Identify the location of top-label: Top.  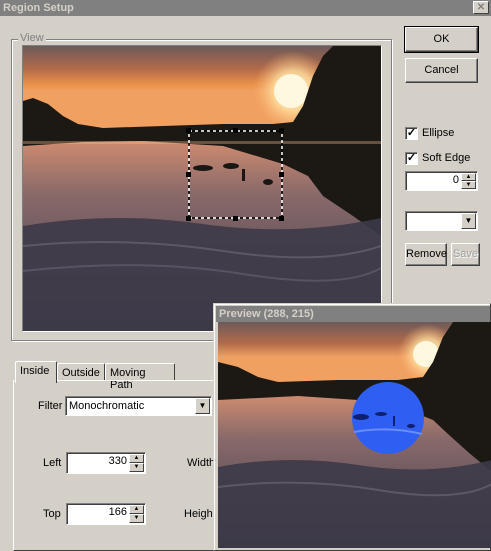
(52, 514).